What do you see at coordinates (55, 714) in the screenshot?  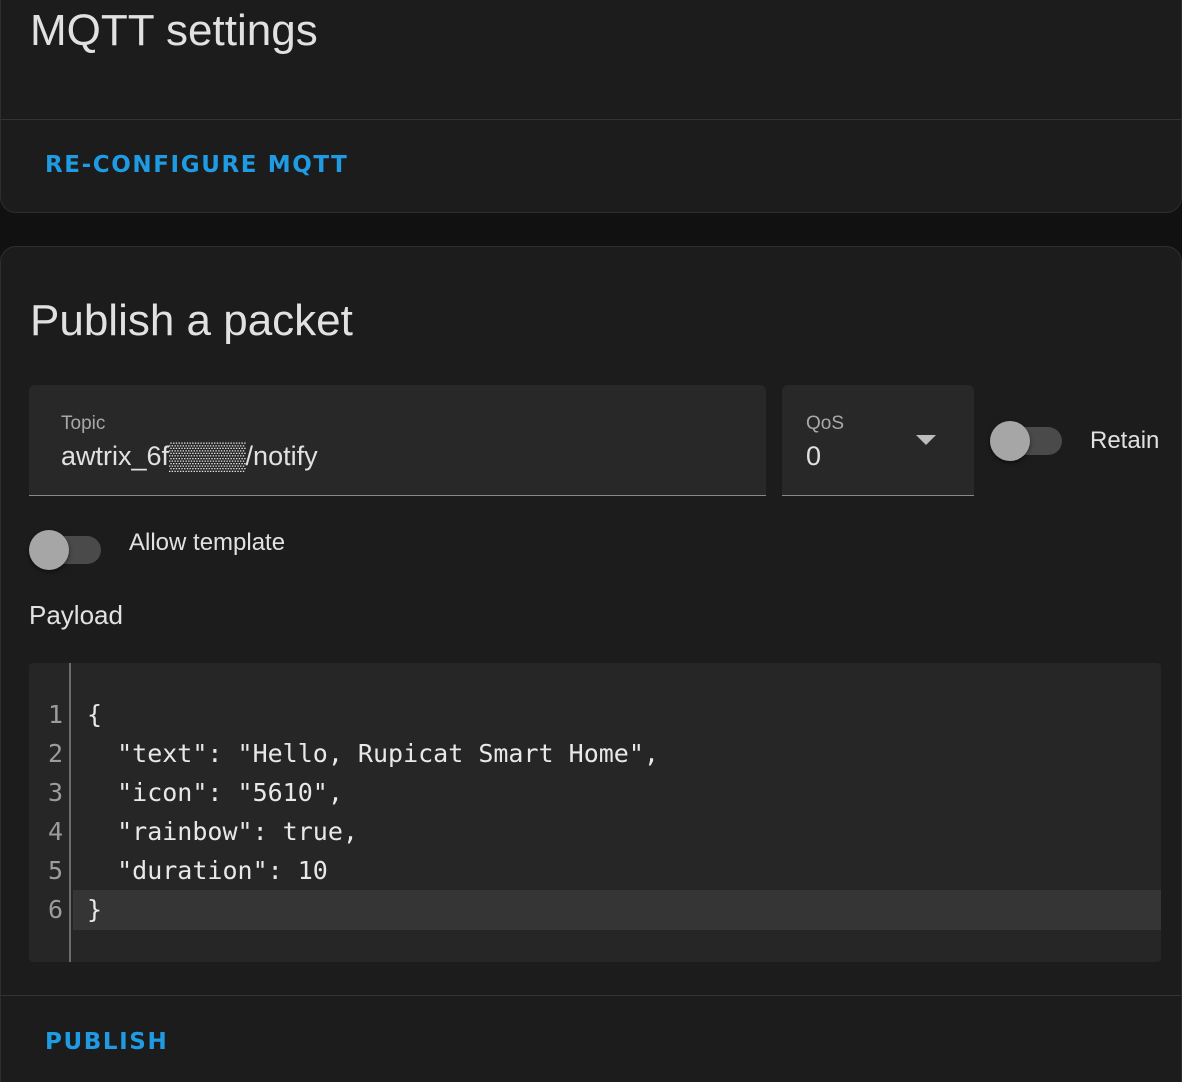 I see `line-number: 1` at bounding box center [55, 714].